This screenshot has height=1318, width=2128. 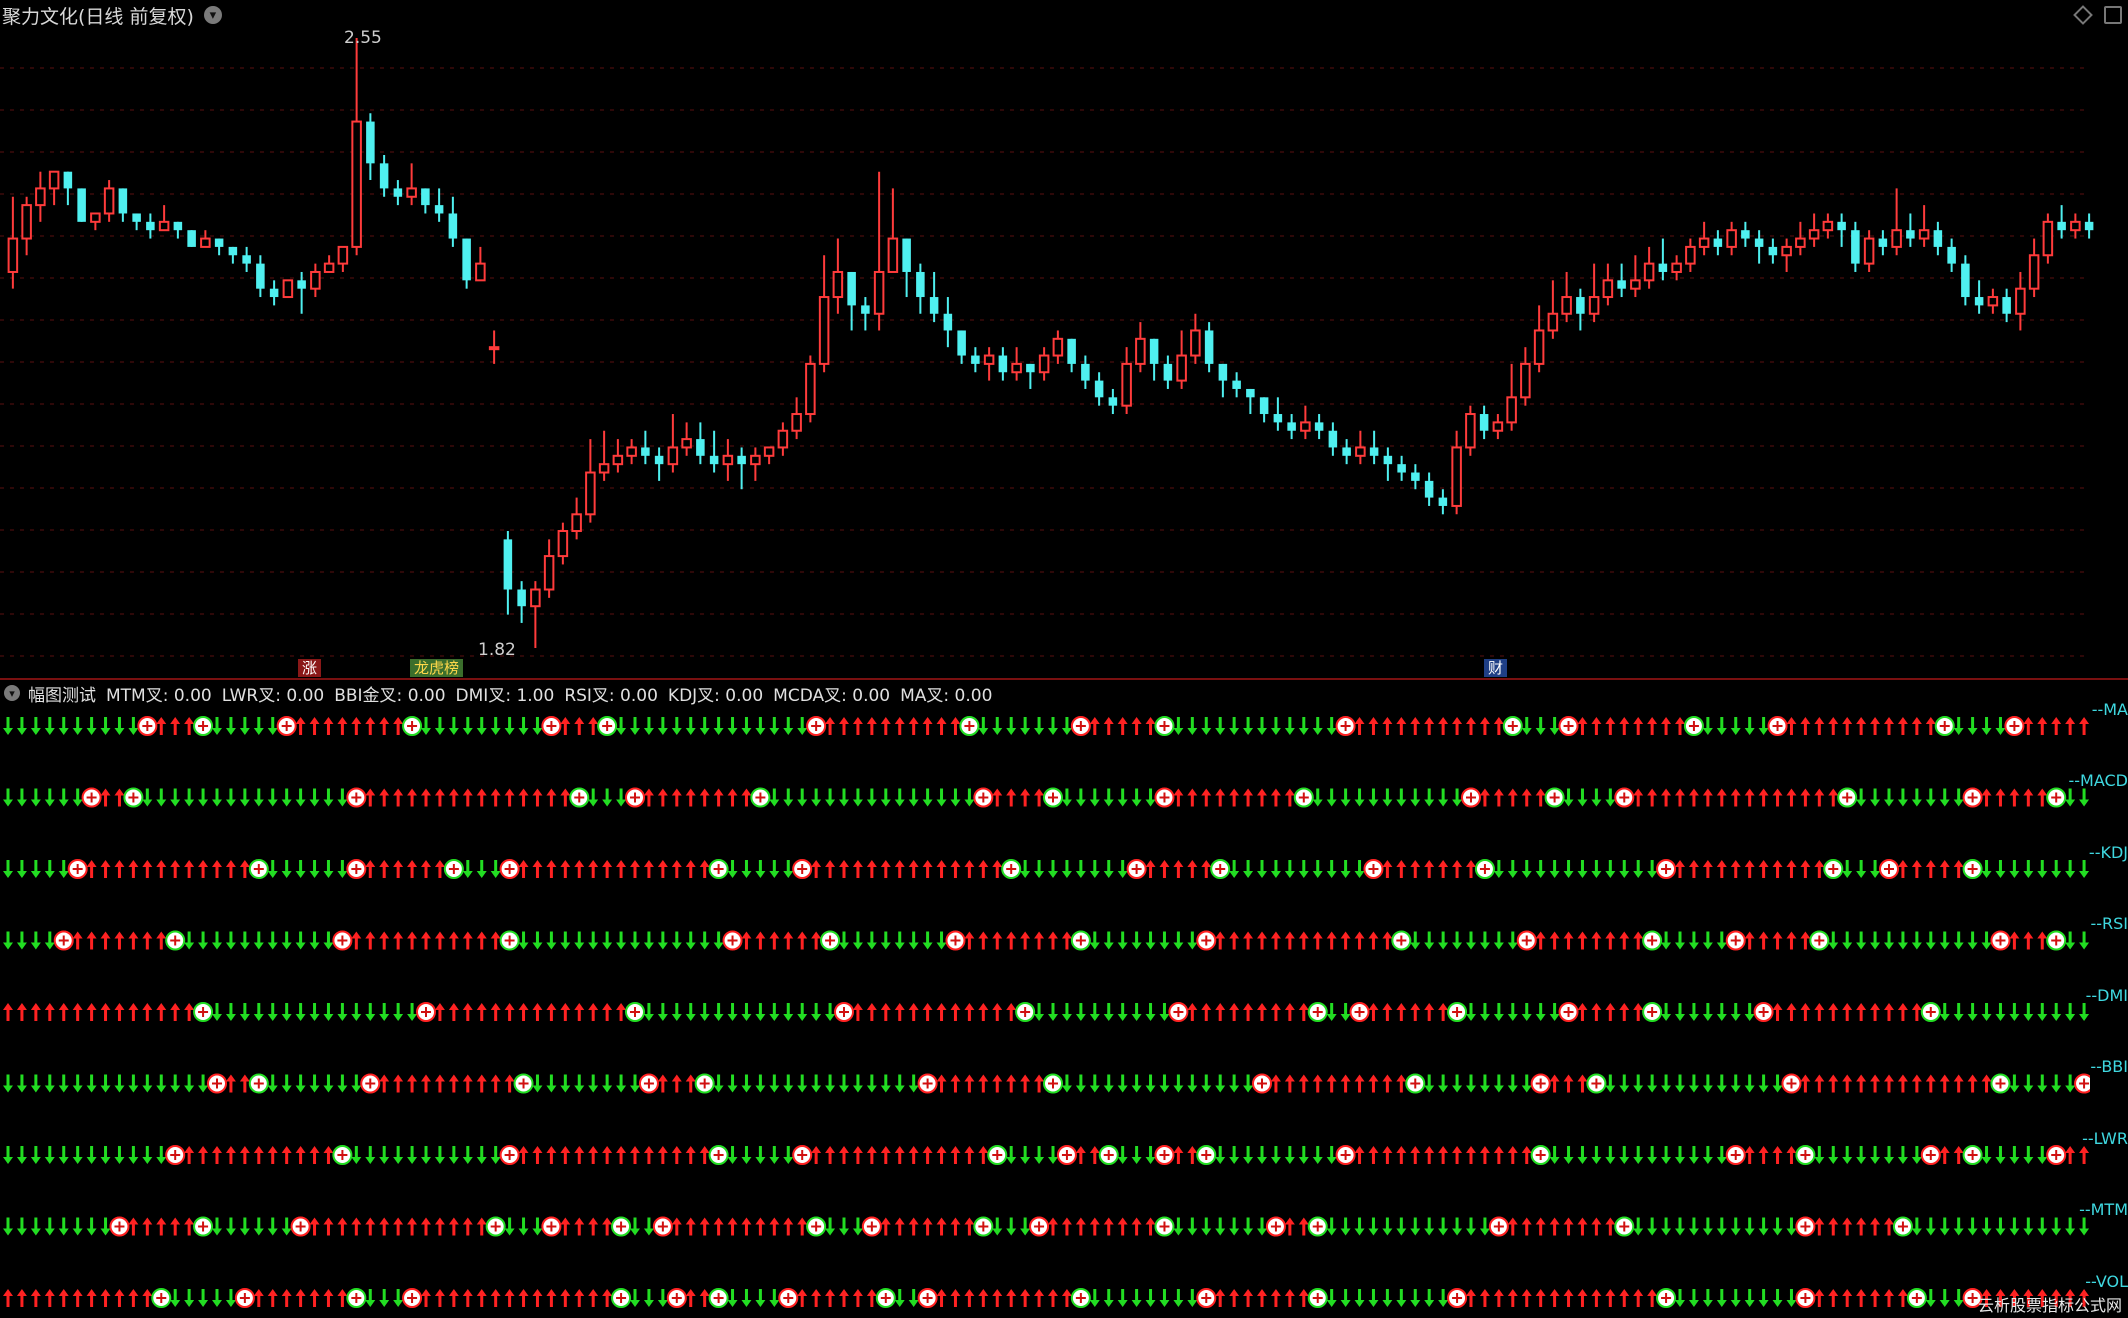 I want to click on limit-up-badge: 涨, so click(x=310, y=668).